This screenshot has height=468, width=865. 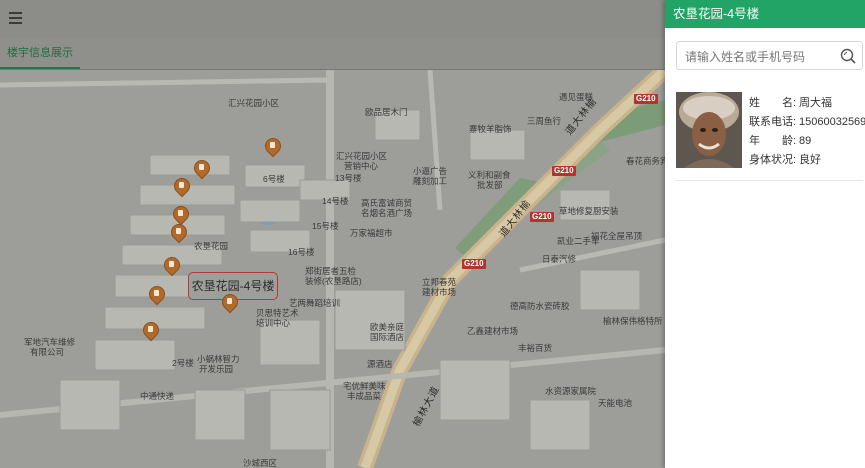 I want to click on map-label: 军地汽车维修, so click(x=50, y=342).